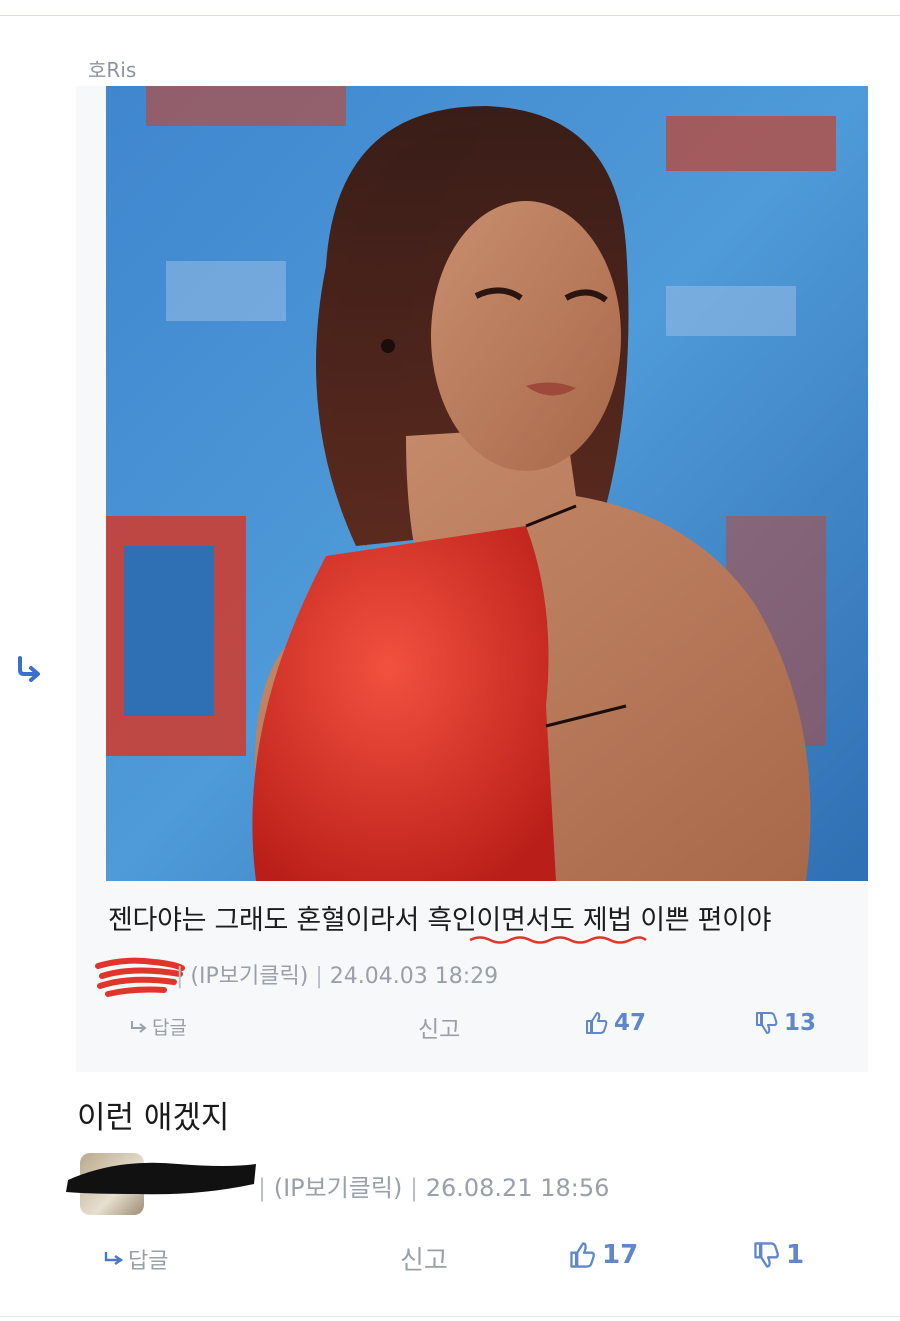  I want to click on quoted-comment-text: 젠다야는 그래도 혼혈이라서 흑인이면서도 제법 이쁜 편이야, so click(440, 920).